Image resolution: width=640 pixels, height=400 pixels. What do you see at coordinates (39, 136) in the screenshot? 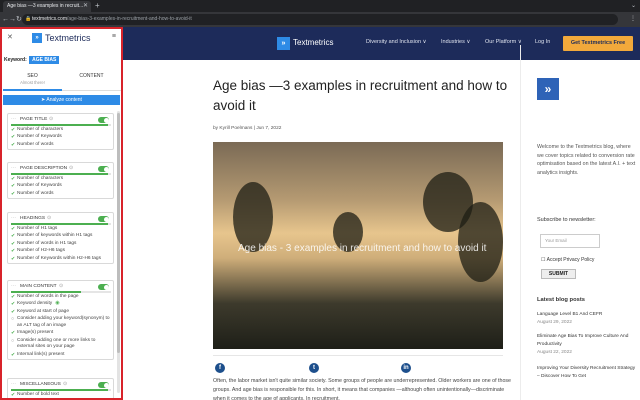
I see `check-item-label: Number of Keywords` at bounding box center [39, 136].